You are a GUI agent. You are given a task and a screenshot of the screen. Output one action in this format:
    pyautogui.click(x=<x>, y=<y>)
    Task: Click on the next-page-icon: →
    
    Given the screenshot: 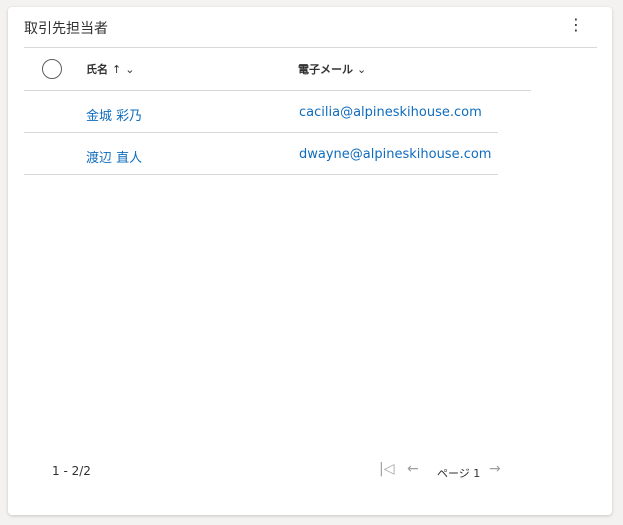 What is the action you would take?
    pyautogui.click(x=495, y=469)
    